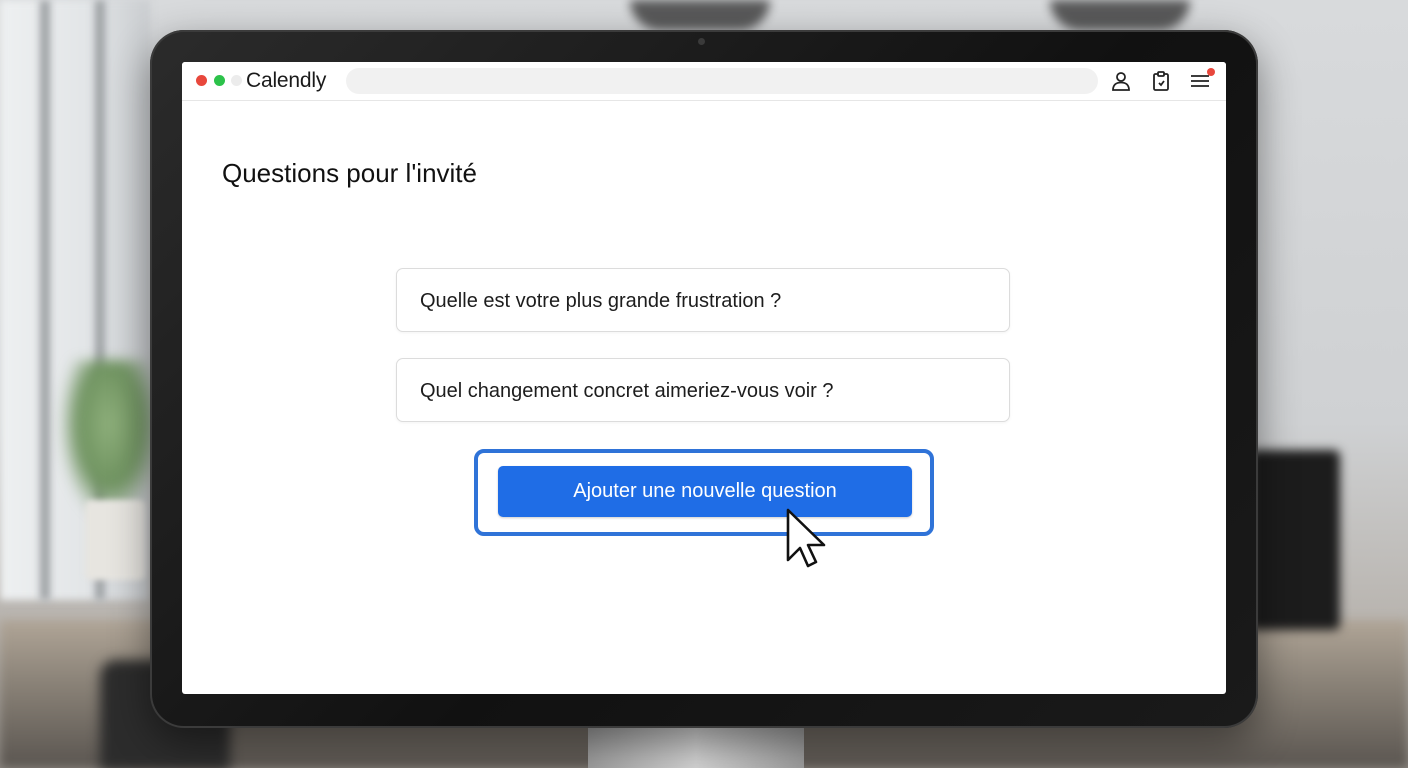 The width and height of the screenshot is (1408, 768). I want to click on page-title: Questions pour l'invité, so click(349, 173).